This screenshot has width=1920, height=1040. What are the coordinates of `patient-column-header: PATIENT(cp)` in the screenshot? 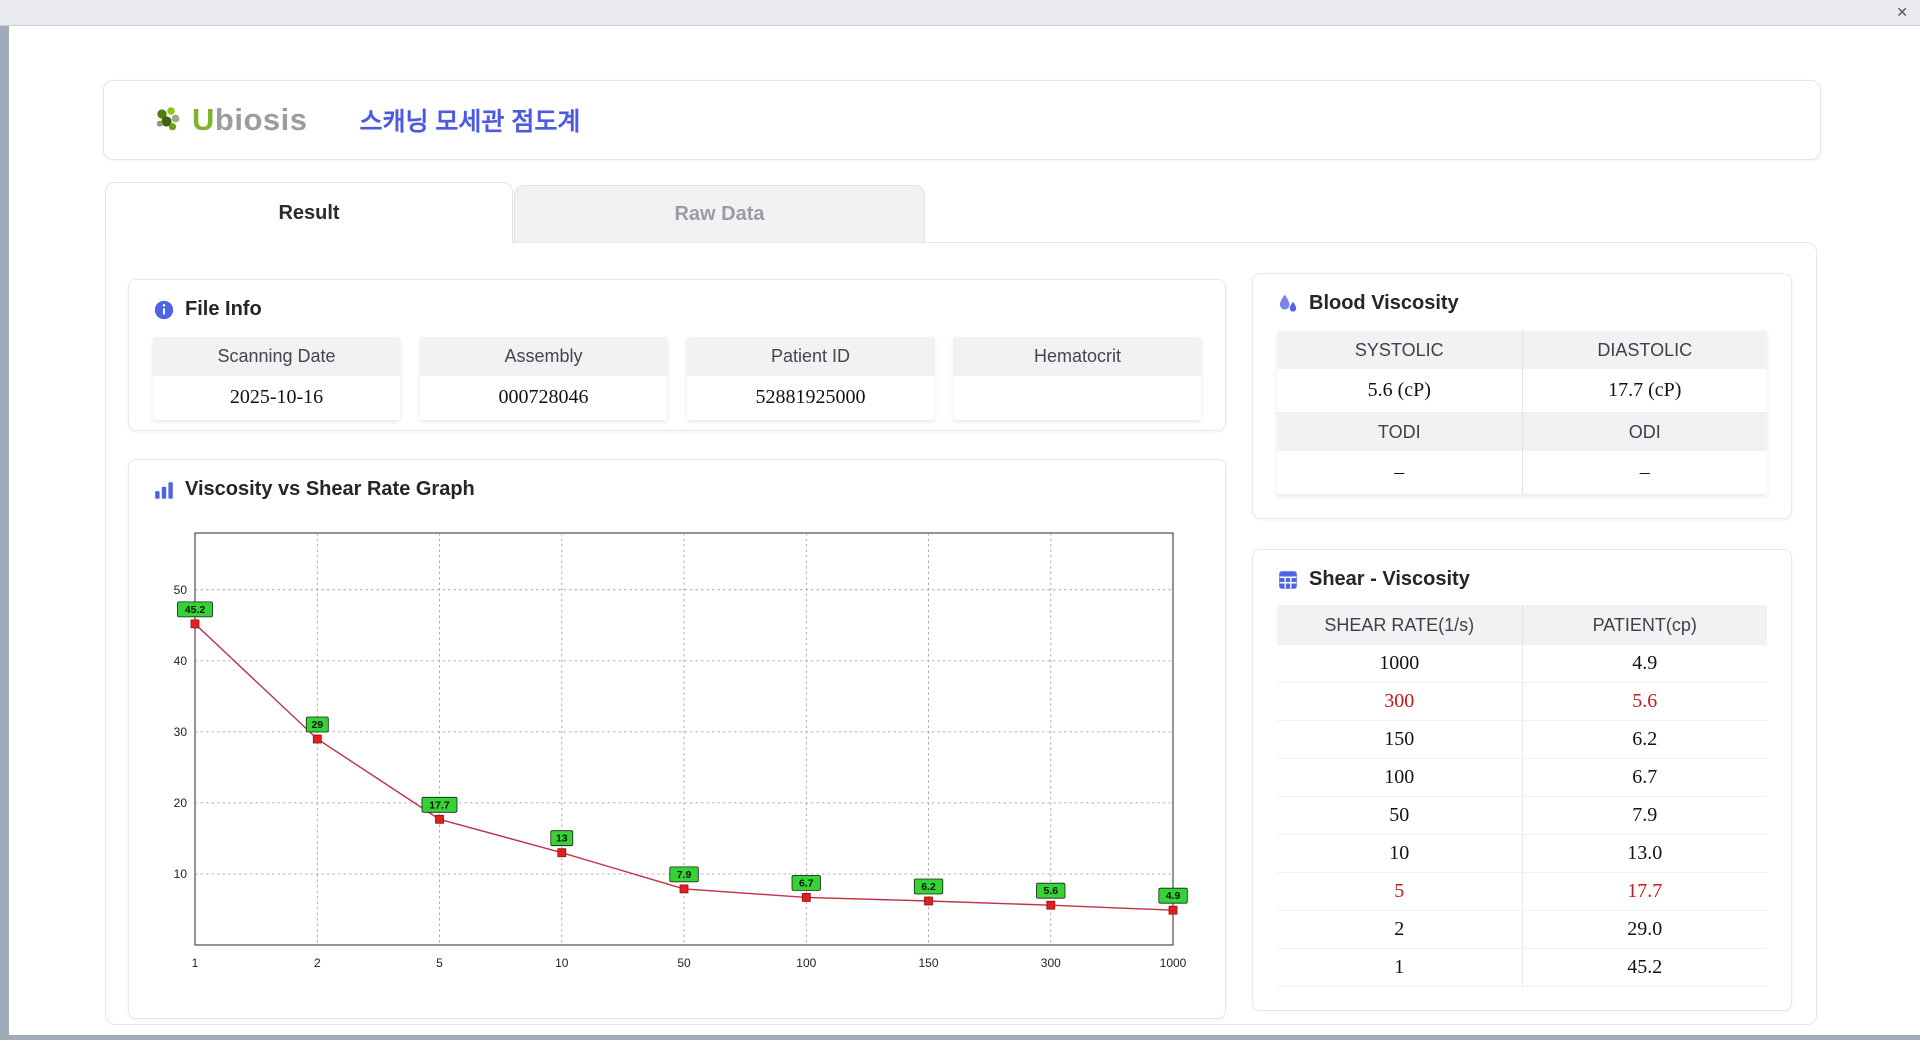 It's located at (1644, 624).